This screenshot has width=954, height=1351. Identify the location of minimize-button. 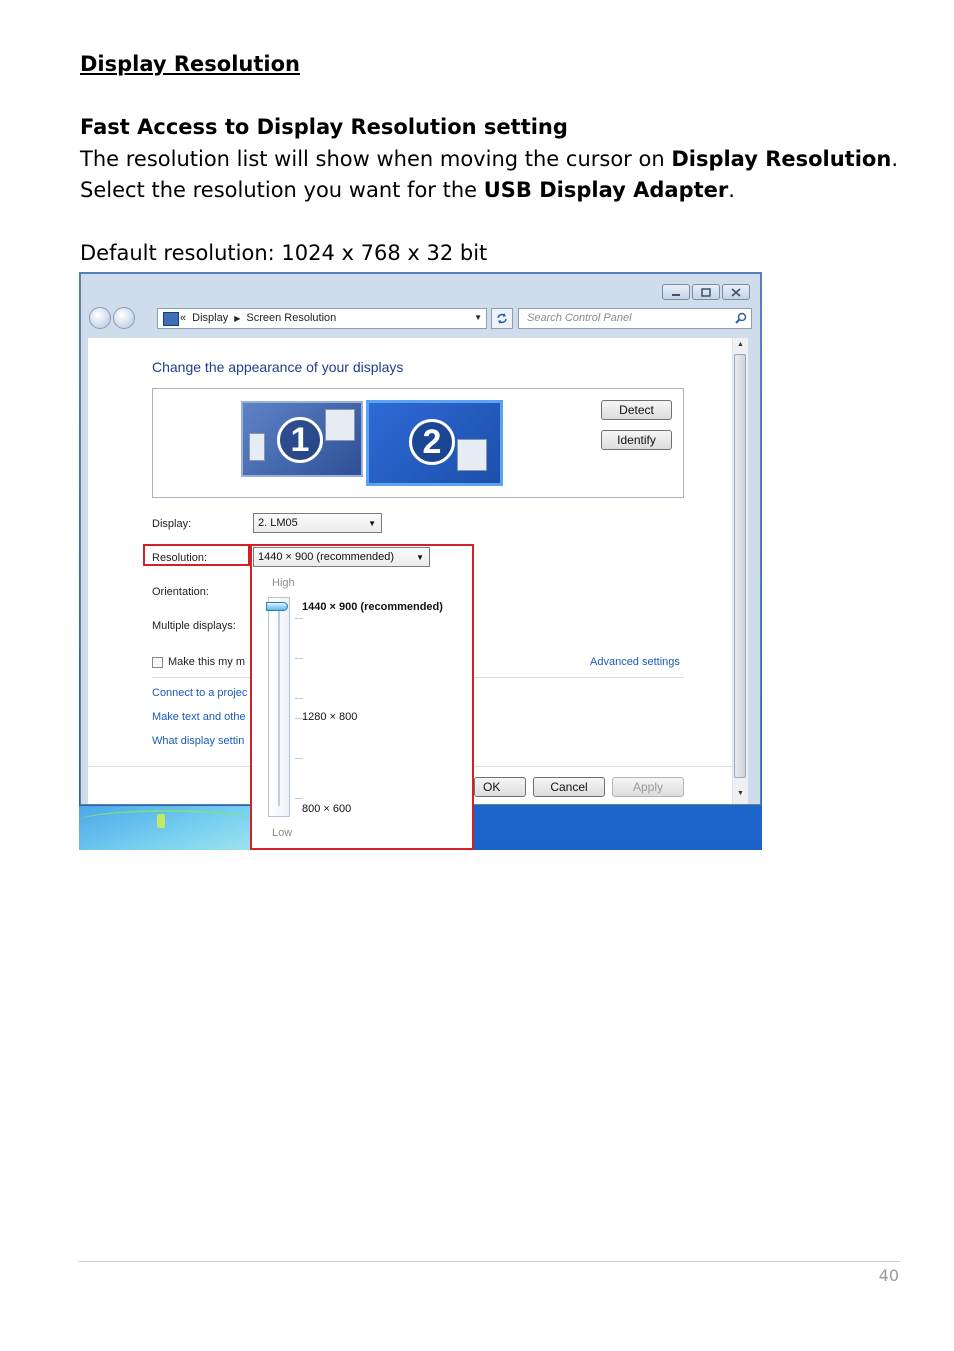
(676, 292).